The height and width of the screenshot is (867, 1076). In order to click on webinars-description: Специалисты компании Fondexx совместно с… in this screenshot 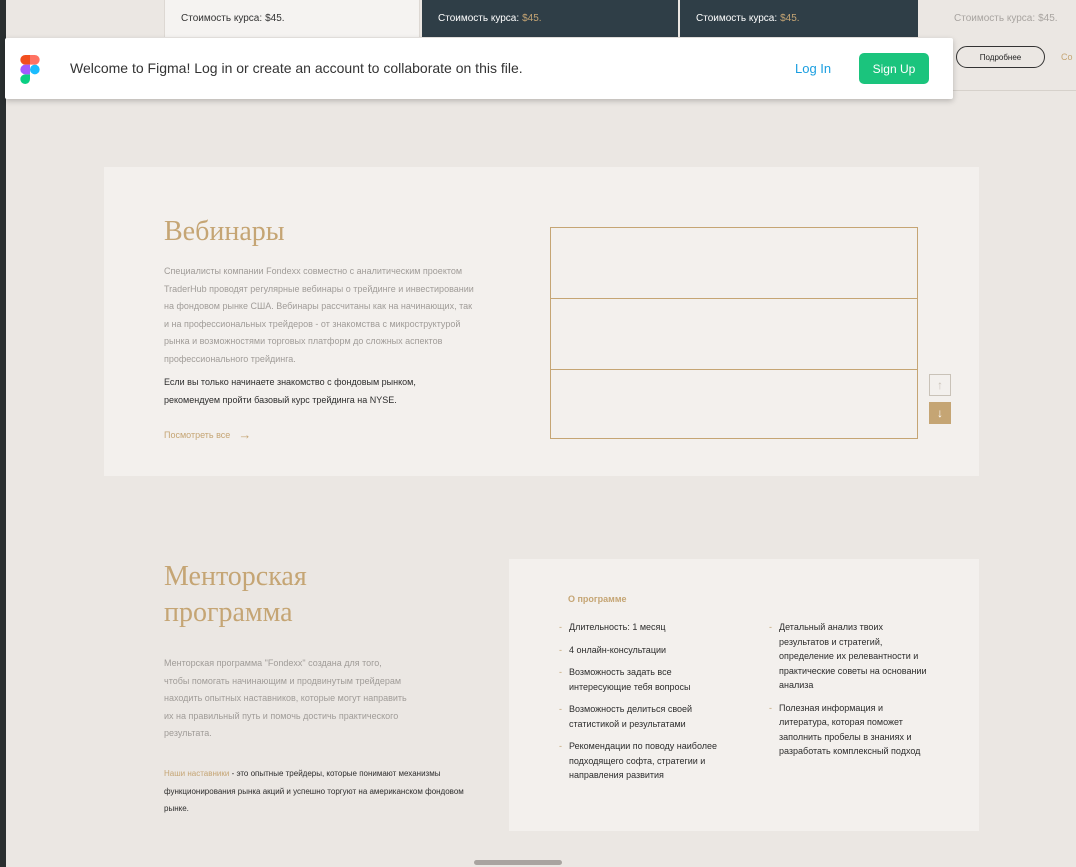, I will do `click(319, 315)`.